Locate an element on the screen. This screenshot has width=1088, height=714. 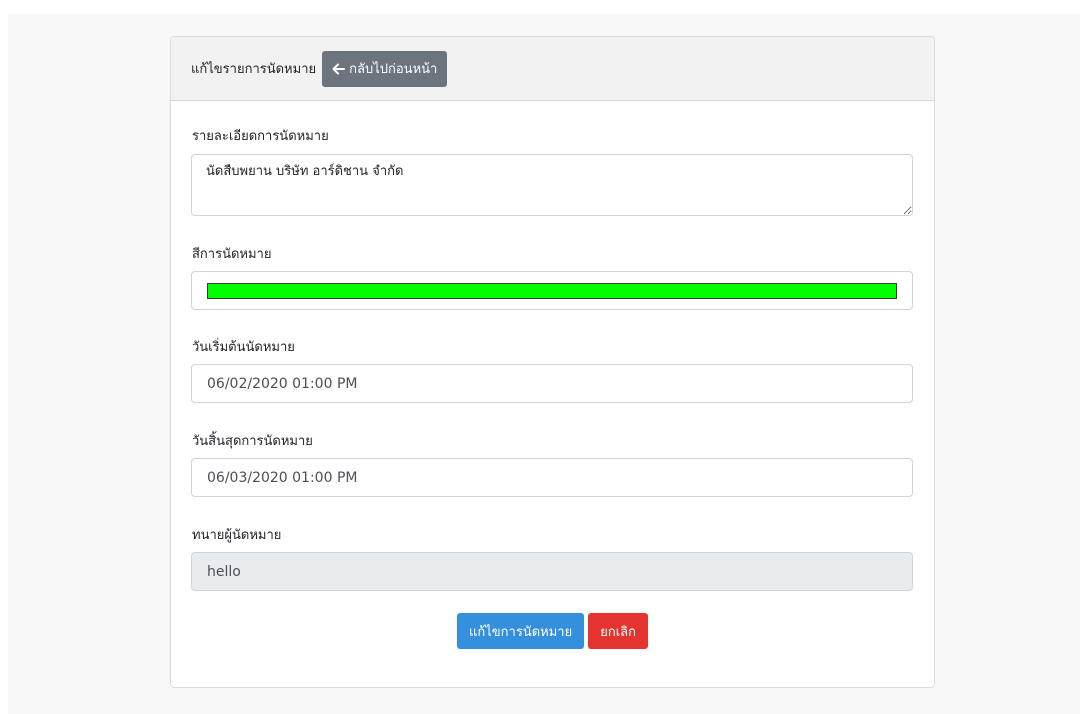
start-date-label: วันเริ่มต้นนัดหมาย is located at coordinates (243, 347).